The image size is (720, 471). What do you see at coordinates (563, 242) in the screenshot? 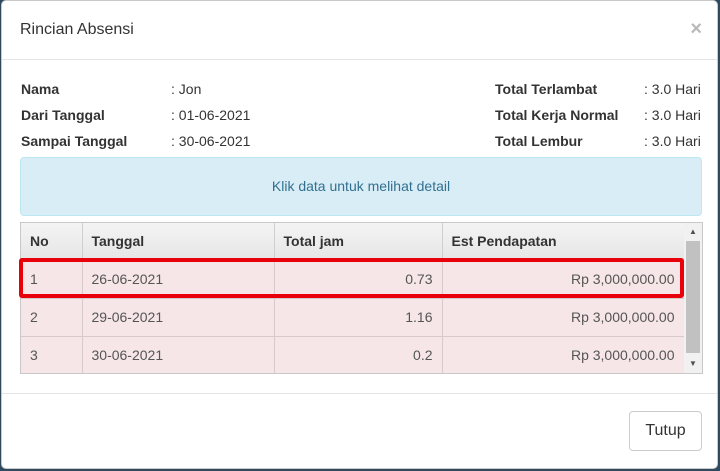
I see `column-header-est-pendapatan: Est Pendapatan` at bounding box center [563, 242].